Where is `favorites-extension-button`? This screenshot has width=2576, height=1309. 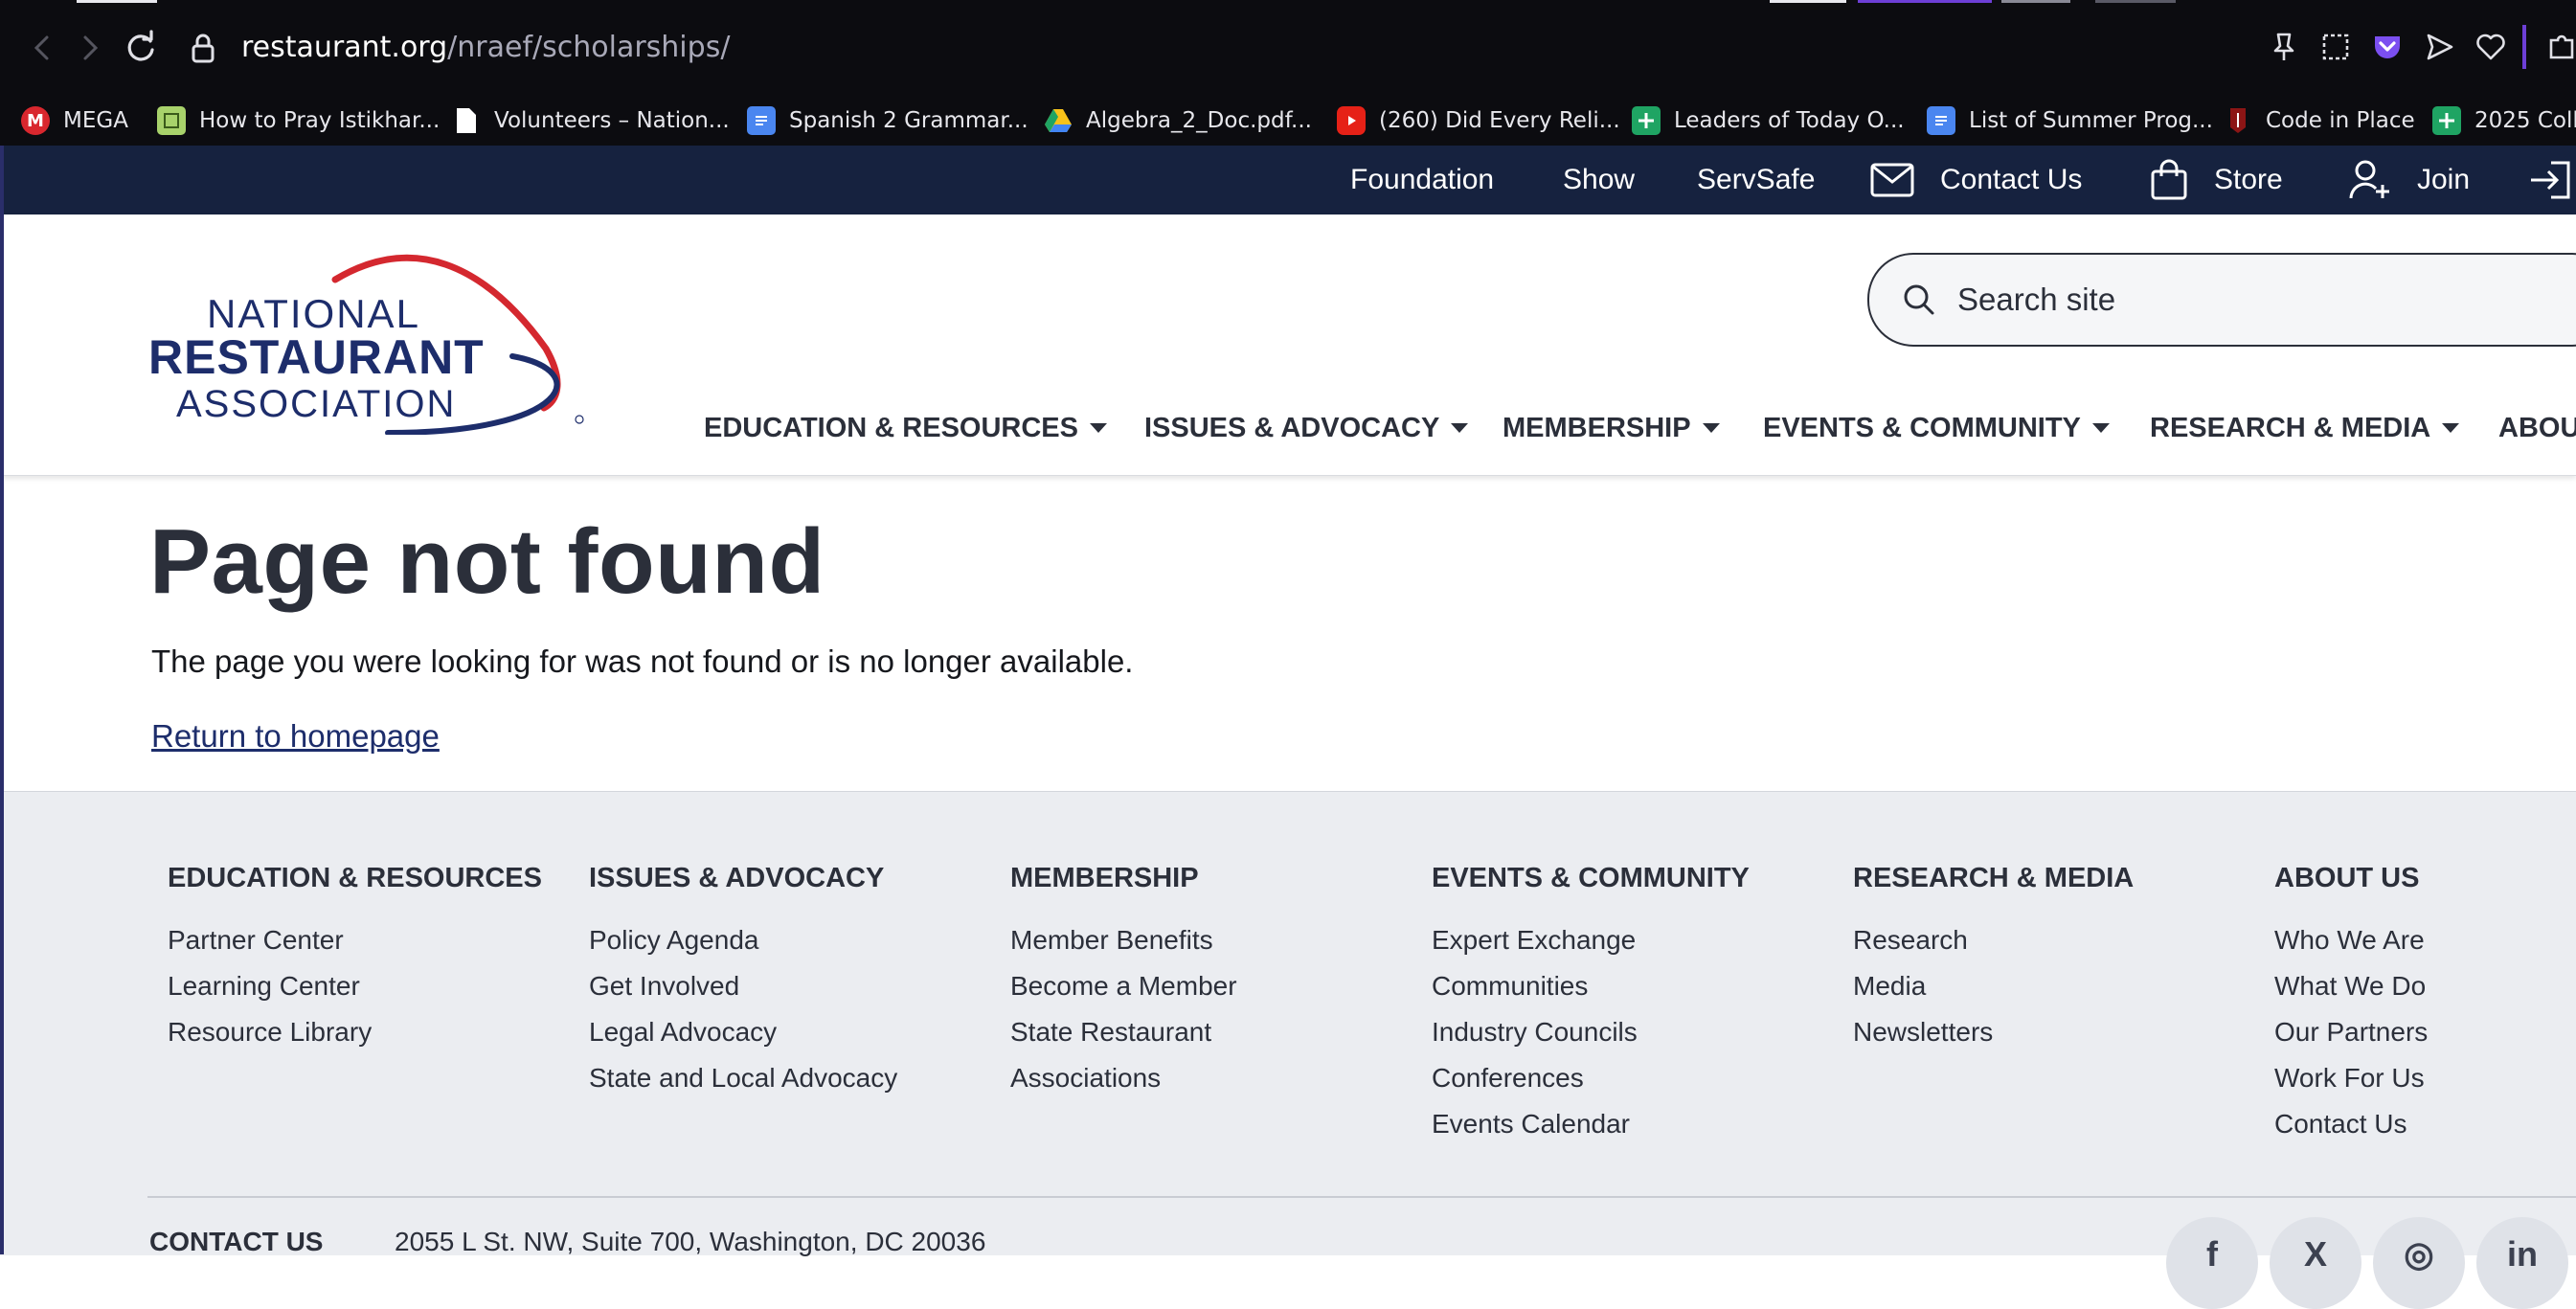 favorites-extension-button is located at coordinates (2491, 47).